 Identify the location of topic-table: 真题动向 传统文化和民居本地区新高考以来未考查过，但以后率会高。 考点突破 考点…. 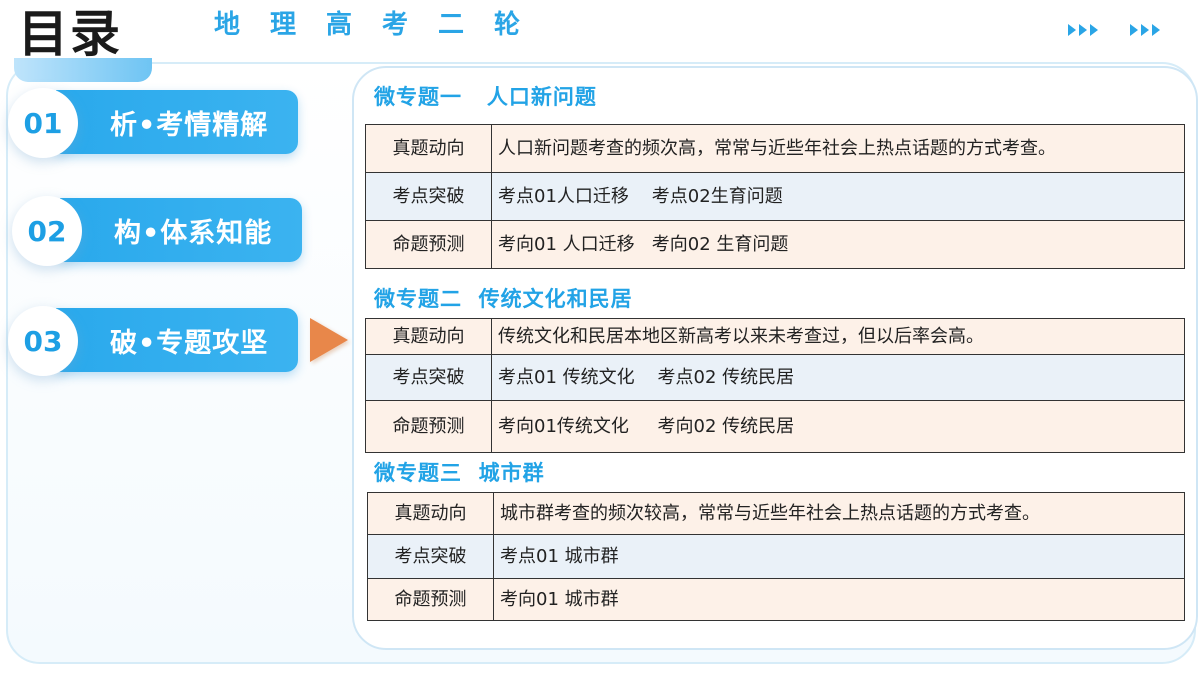
(775, 385).